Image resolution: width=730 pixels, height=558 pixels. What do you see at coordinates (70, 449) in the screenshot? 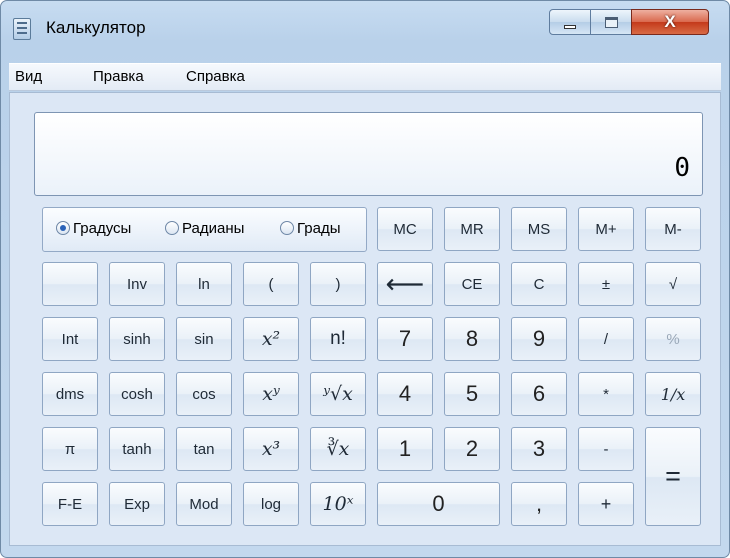
I see `pi-button: π` at bounding box center [70, 449].